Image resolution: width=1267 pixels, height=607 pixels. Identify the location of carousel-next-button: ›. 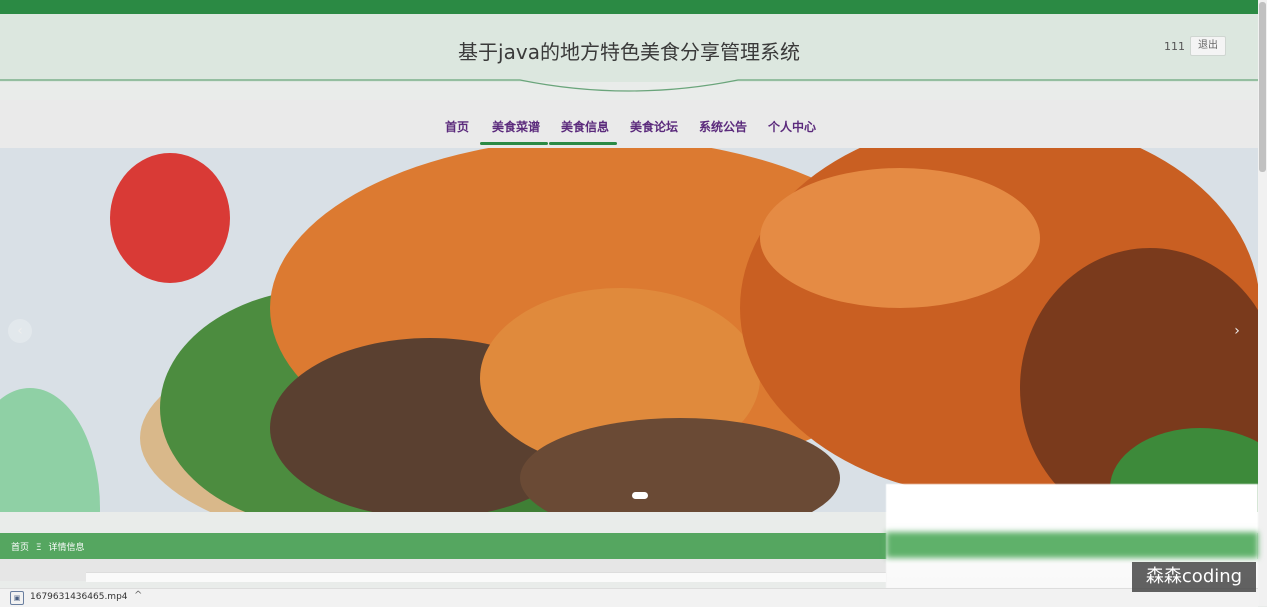
(1237, 331).